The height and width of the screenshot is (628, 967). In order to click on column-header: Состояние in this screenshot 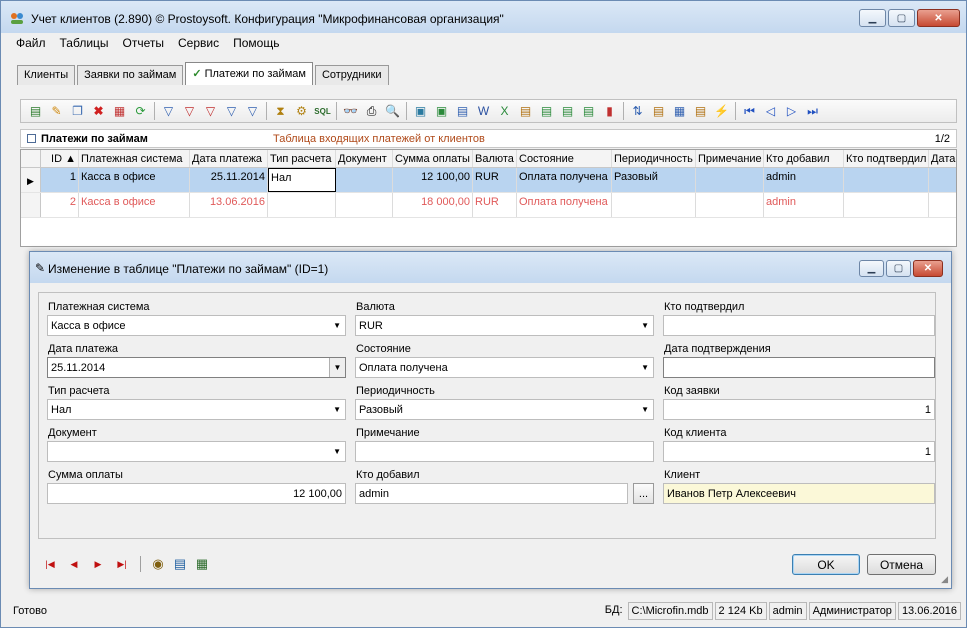, I will do `click(564, 158)`.